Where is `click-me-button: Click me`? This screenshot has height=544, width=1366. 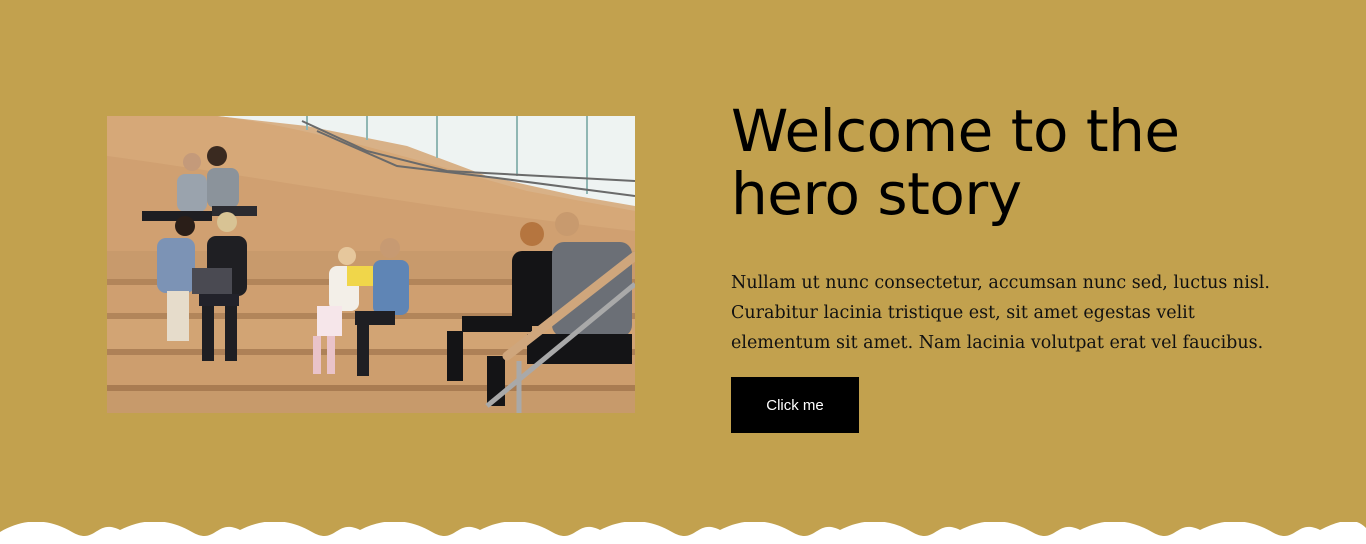
click-me-button: Click me is located at coordinates (795, 405).